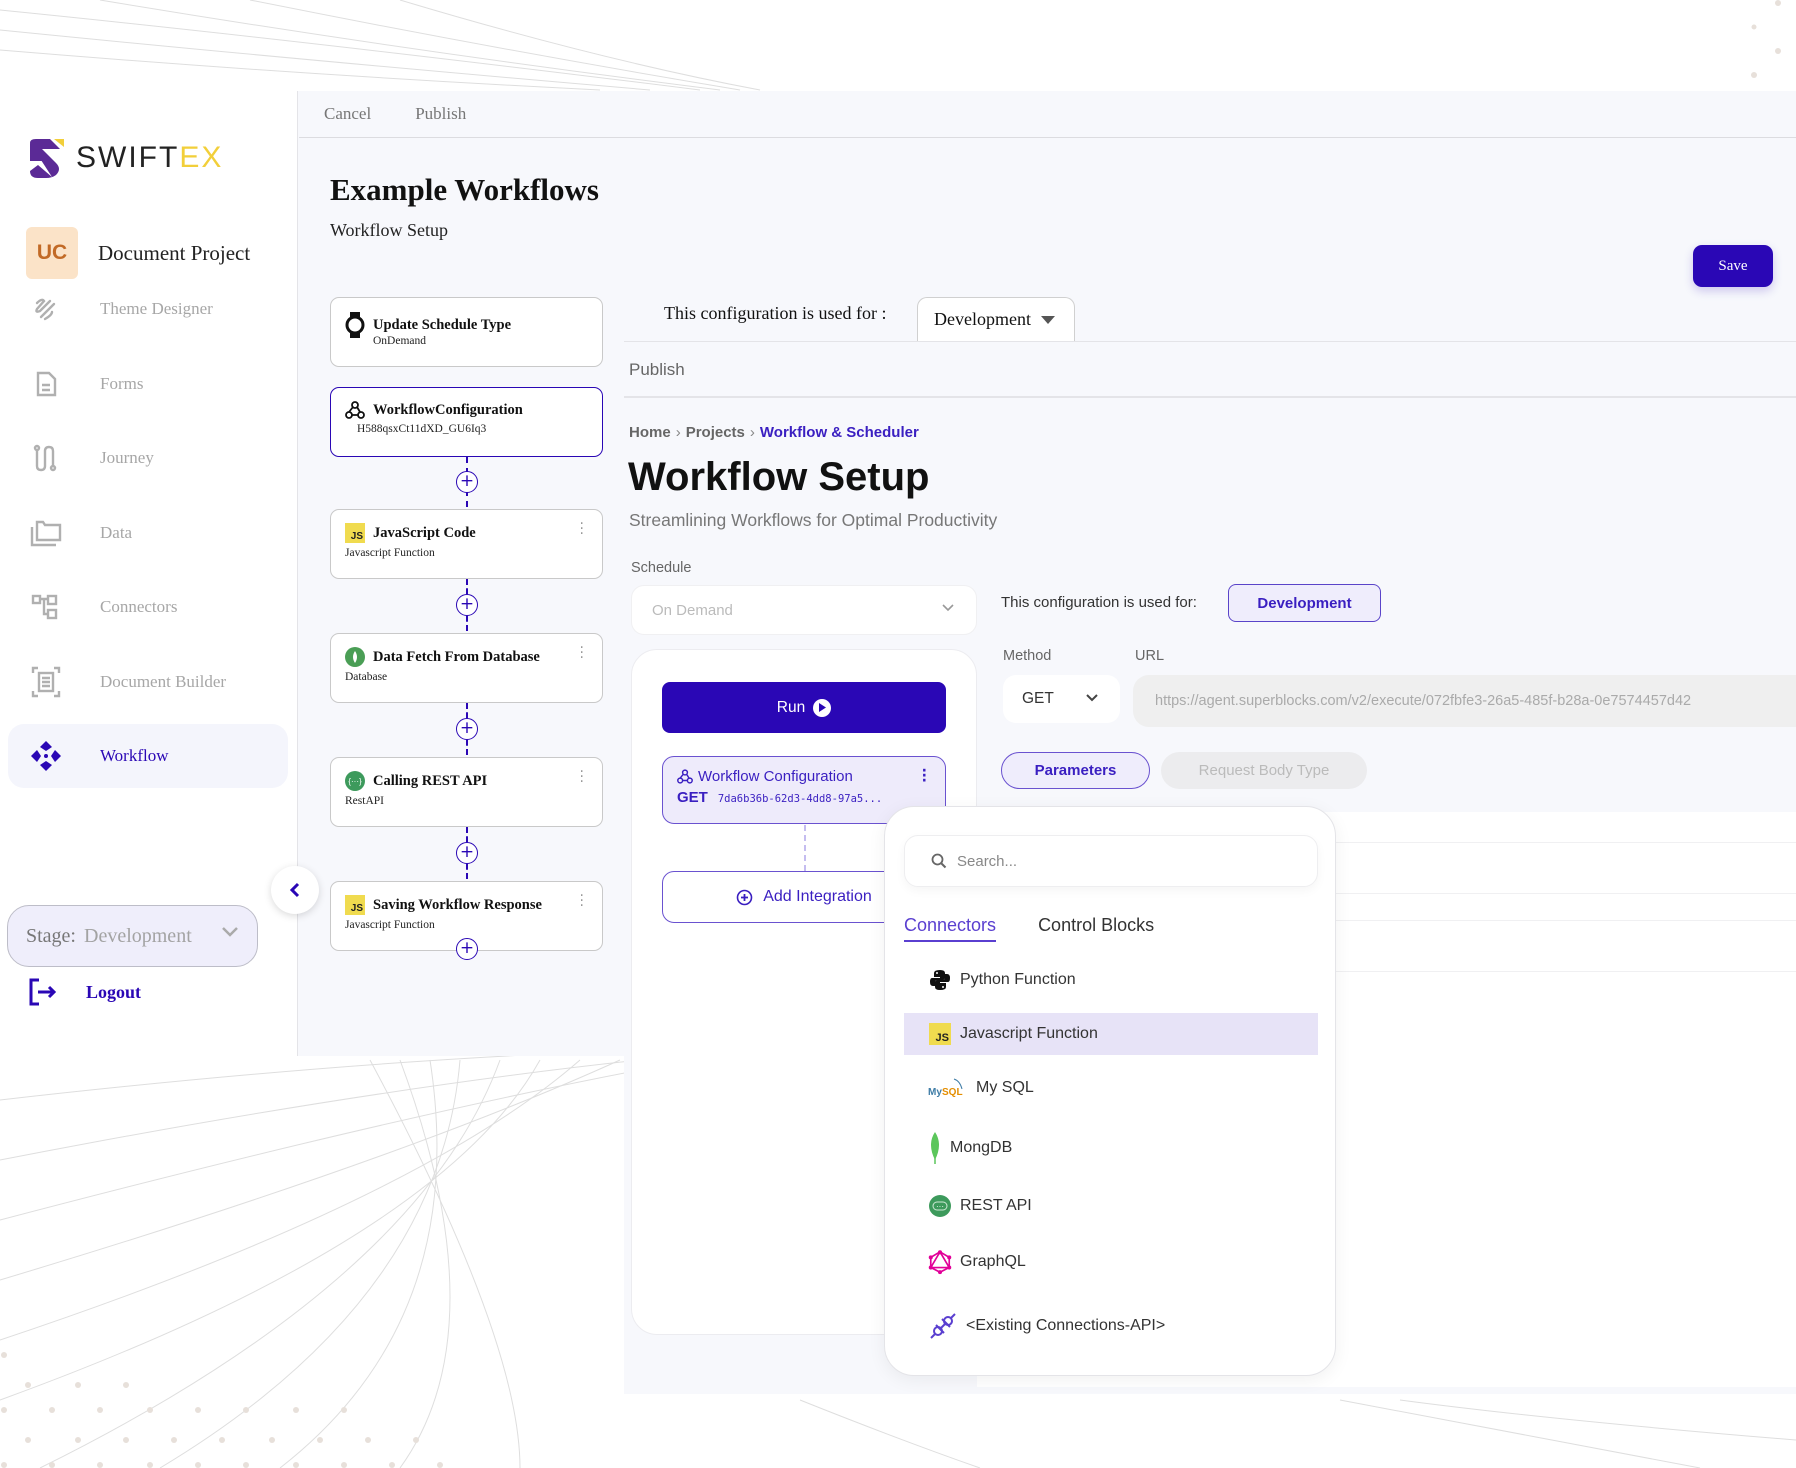  I want to click on sidebar-item-journey: Journey, so click(148, 458).